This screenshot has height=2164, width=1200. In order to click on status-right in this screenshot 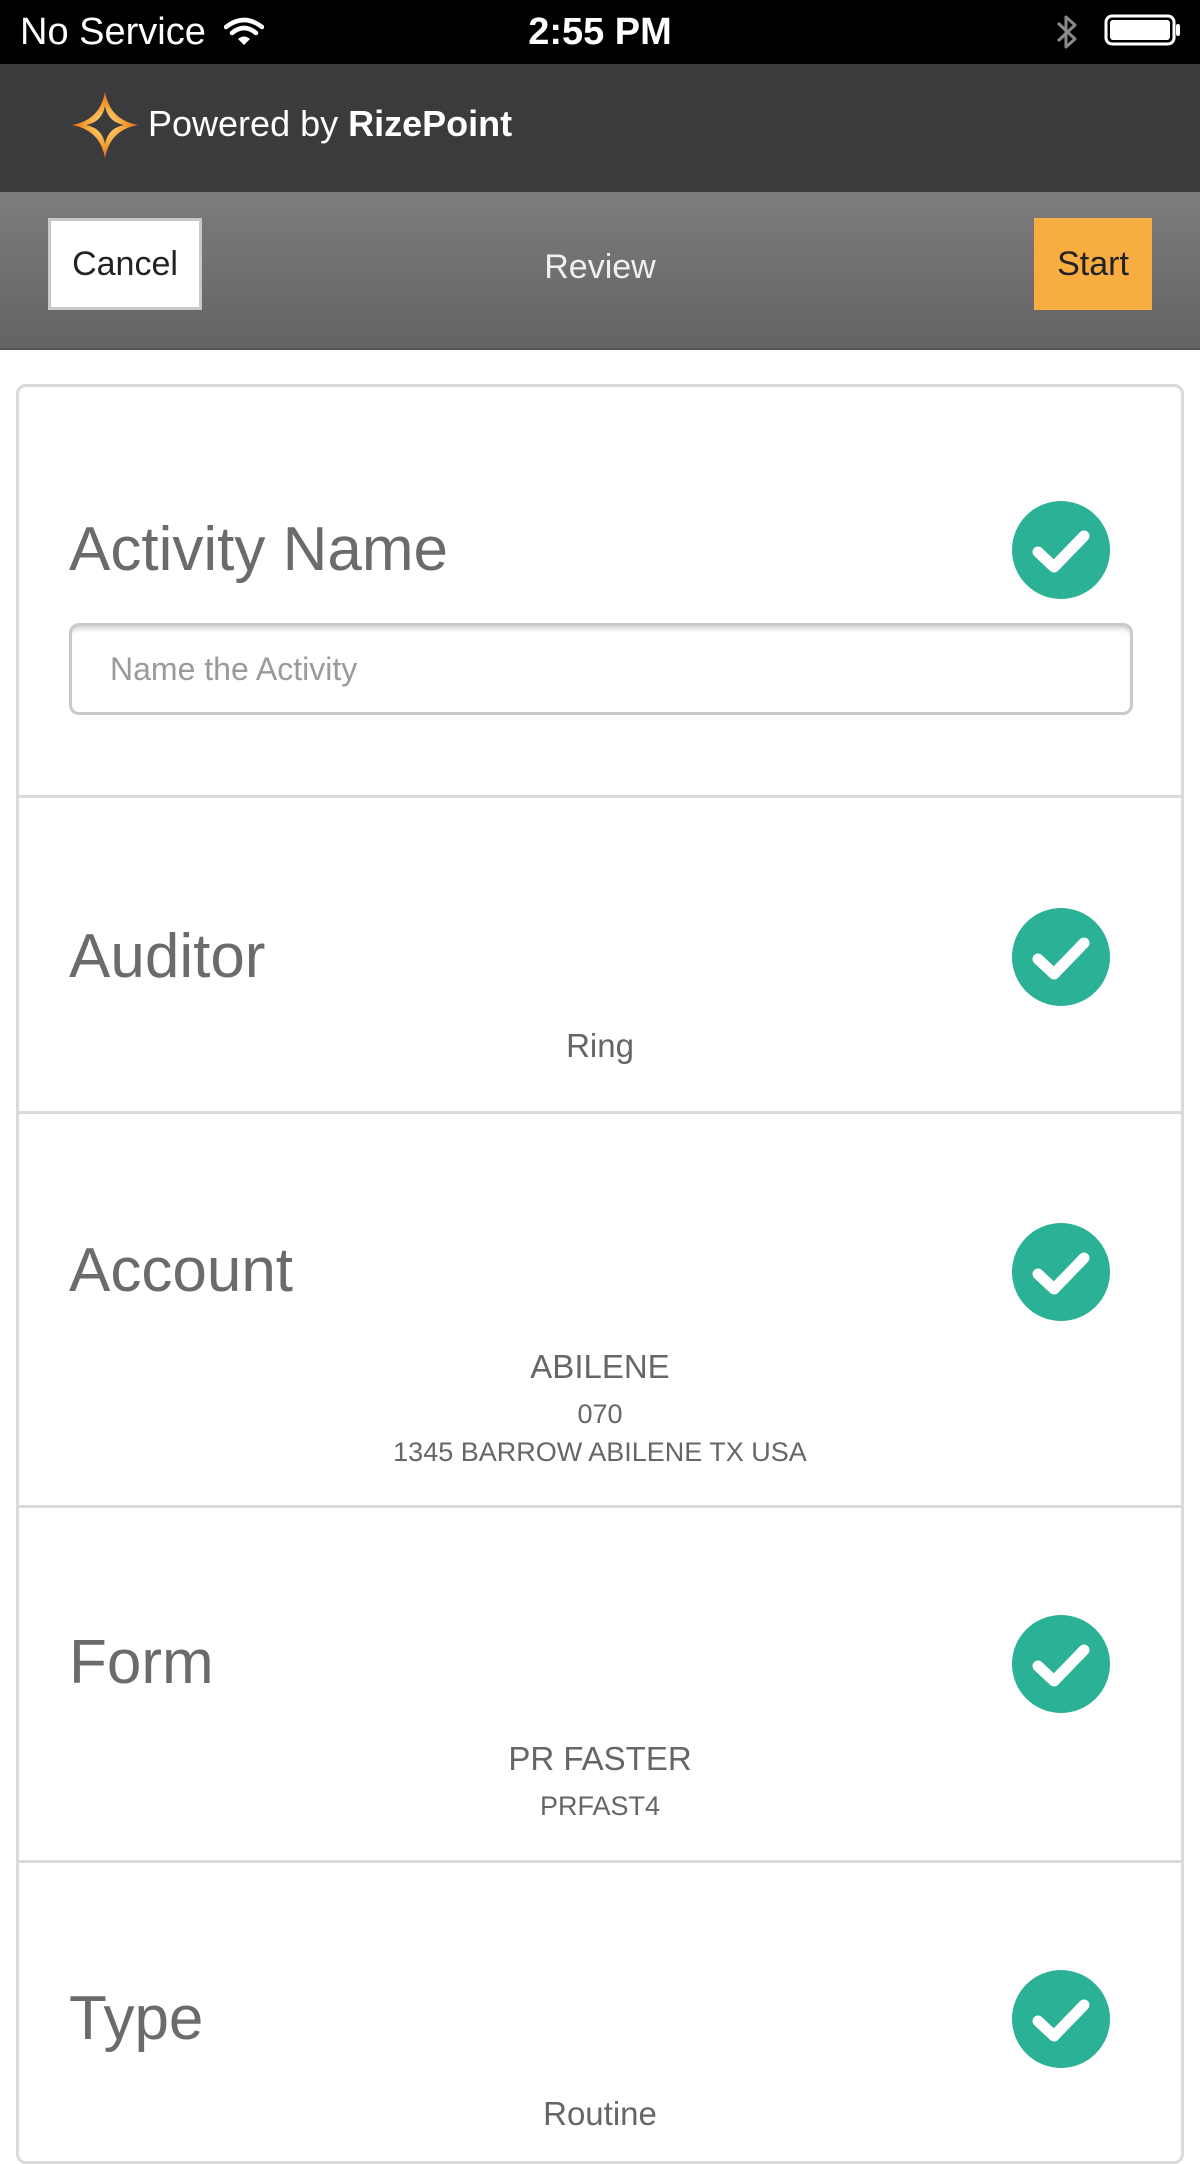, I will do `click(1119, 32)`.